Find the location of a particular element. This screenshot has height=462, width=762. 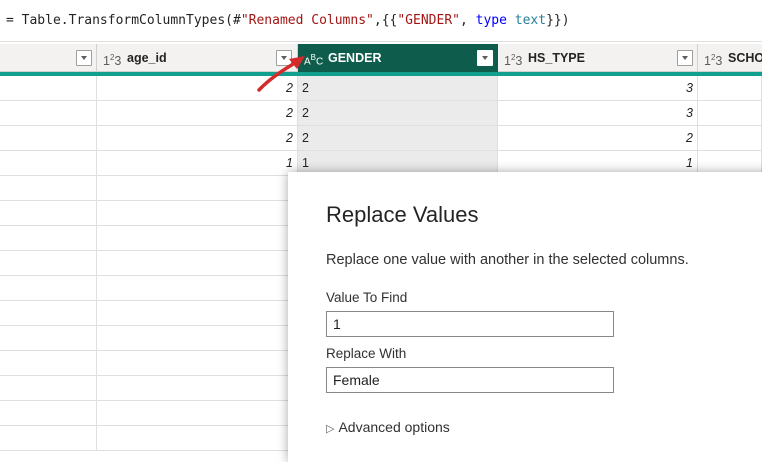

advanced-options-toggle: ▷ Advanced options is located at coordinates (388, 427).